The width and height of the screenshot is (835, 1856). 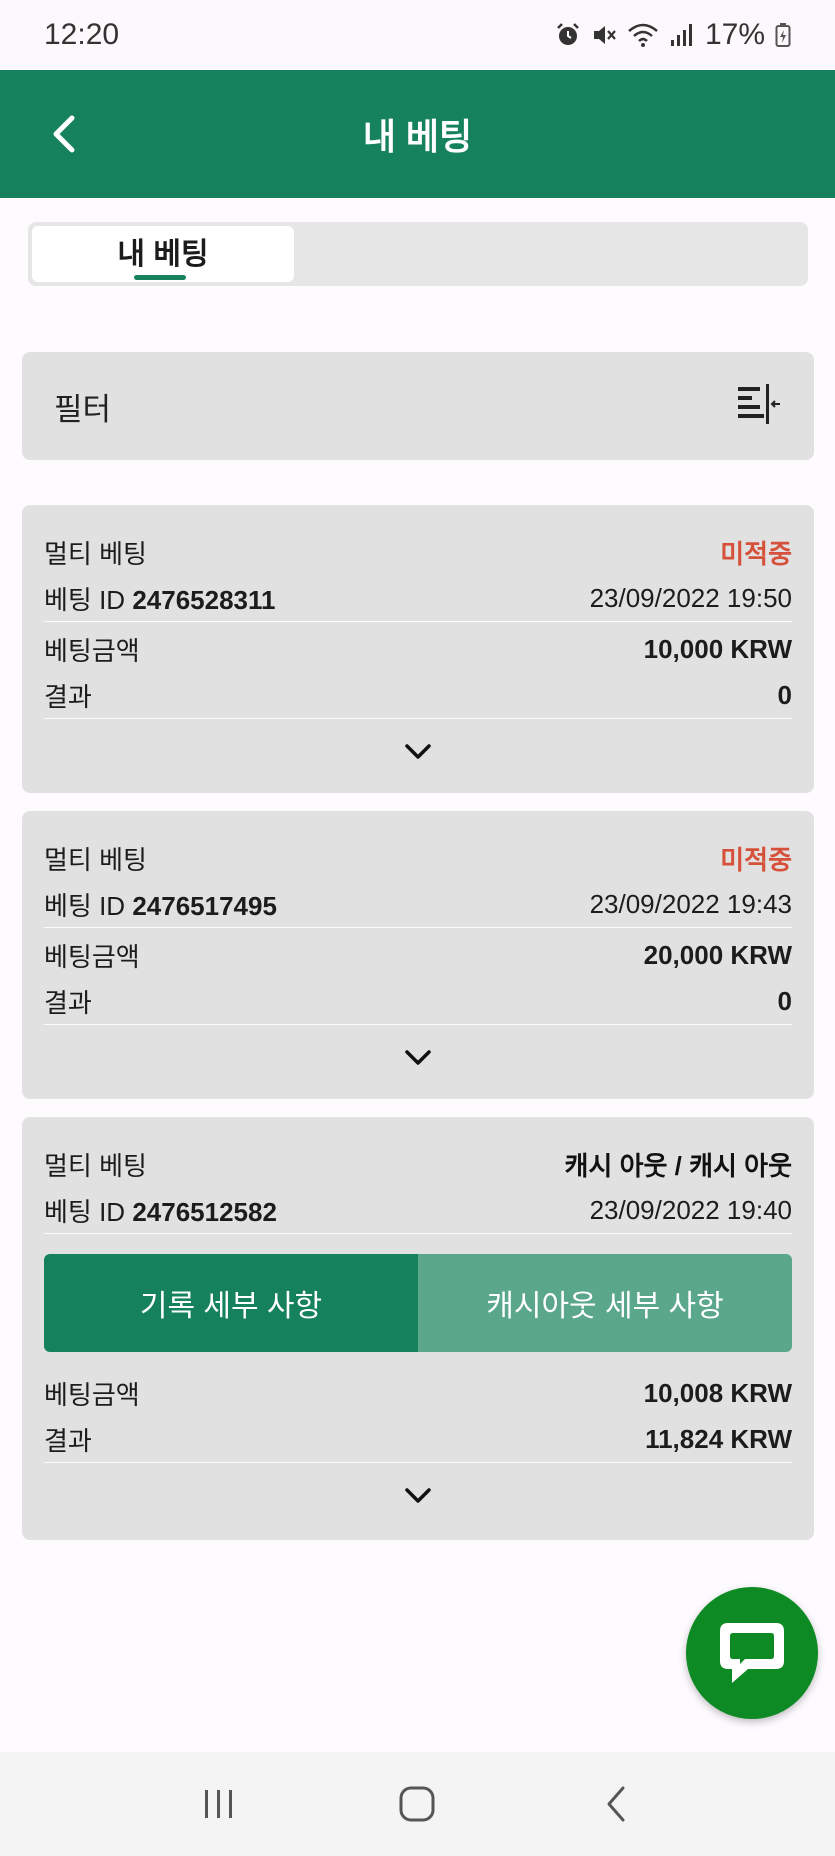 What do you see at coordinates (643, 35) in the screenshot?
I see `wifi-icon` at bounding box center [643, 35].